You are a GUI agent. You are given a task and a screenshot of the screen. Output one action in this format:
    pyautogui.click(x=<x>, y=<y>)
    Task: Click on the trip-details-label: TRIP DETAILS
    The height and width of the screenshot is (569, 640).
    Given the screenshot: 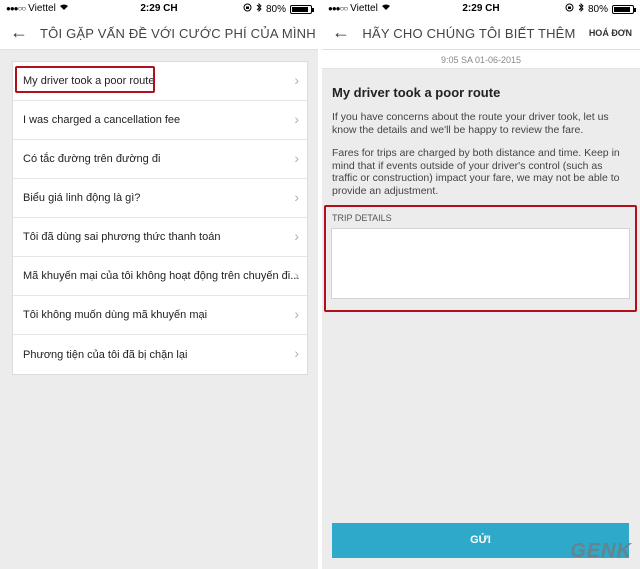 What is the action you would take?
    pyautogui.click(x=362, y=218)
    